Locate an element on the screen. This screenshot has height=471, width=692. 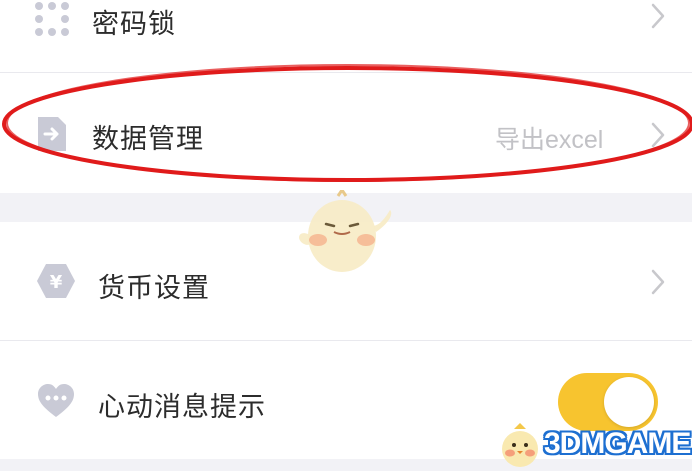
dots-grid-icon is located at coordinates (52, 20).